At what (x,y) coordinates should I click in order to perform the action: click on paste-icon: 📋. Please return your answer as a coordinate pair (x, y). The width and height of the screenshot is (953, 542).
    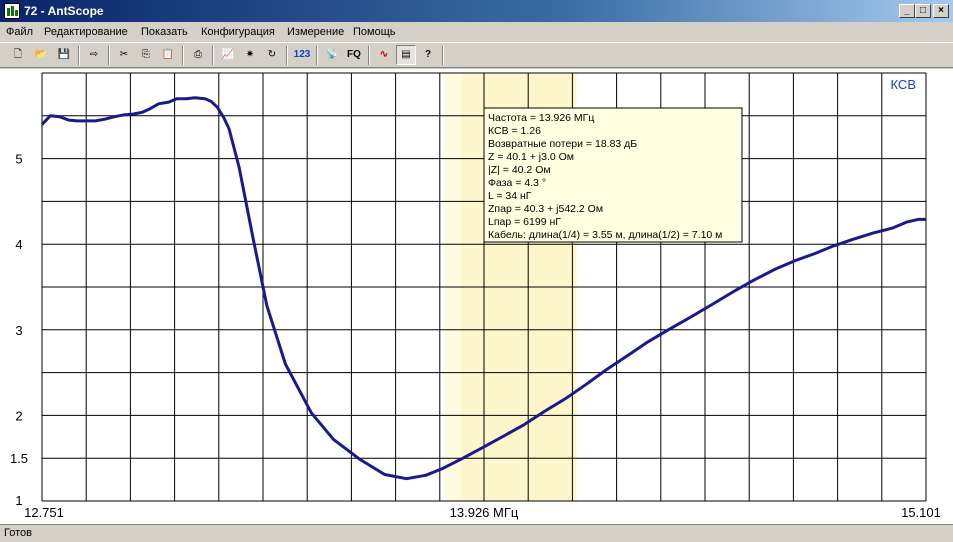
    Looking at the image, I should click on (168, 54).